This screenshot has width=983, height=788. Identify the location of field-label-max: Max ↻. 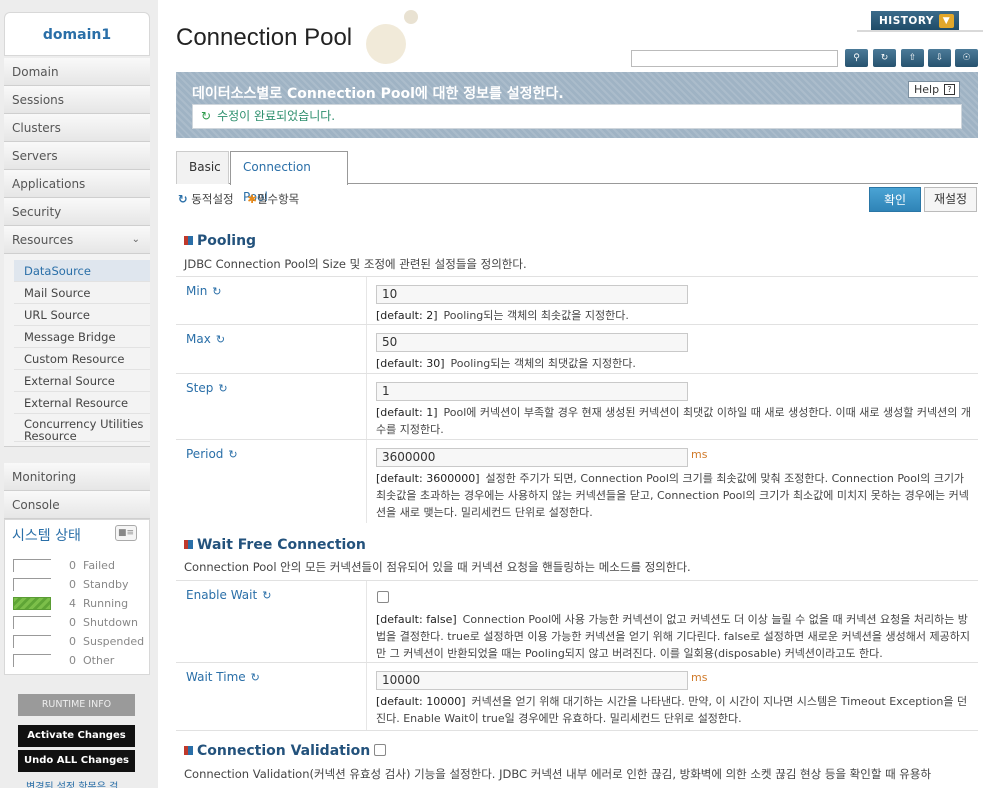
(207, 339).